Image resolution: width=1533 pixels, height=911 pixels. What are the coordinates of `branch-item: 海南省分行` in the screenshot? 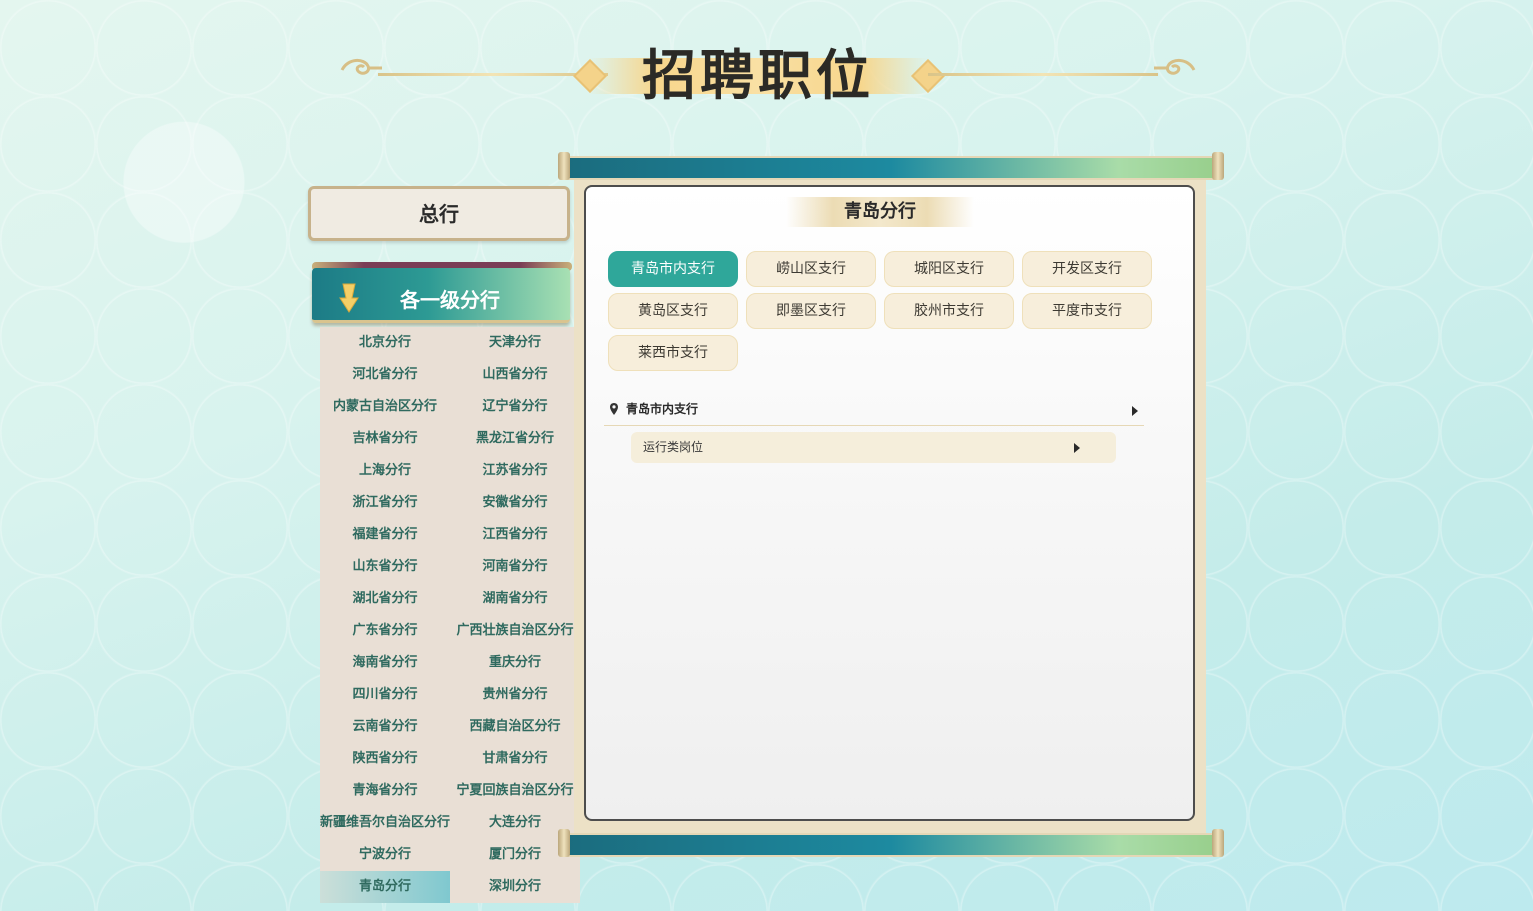 It's located at (385, 663).